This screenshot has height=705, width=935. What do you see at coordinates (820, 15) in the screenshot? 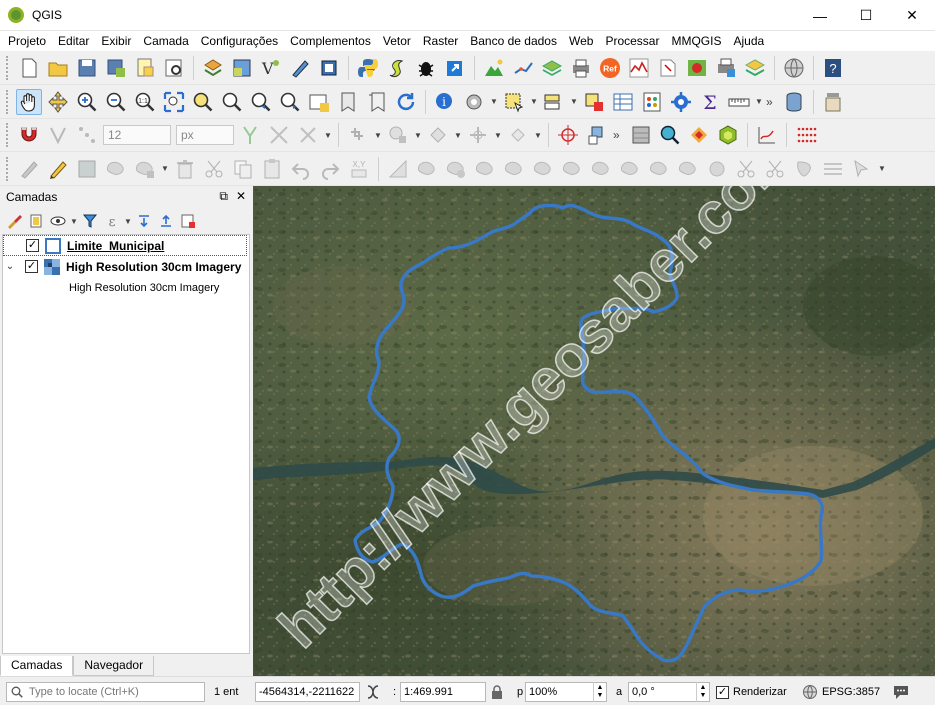
I see `minimize-button: —` at bounding box center [820, 15].